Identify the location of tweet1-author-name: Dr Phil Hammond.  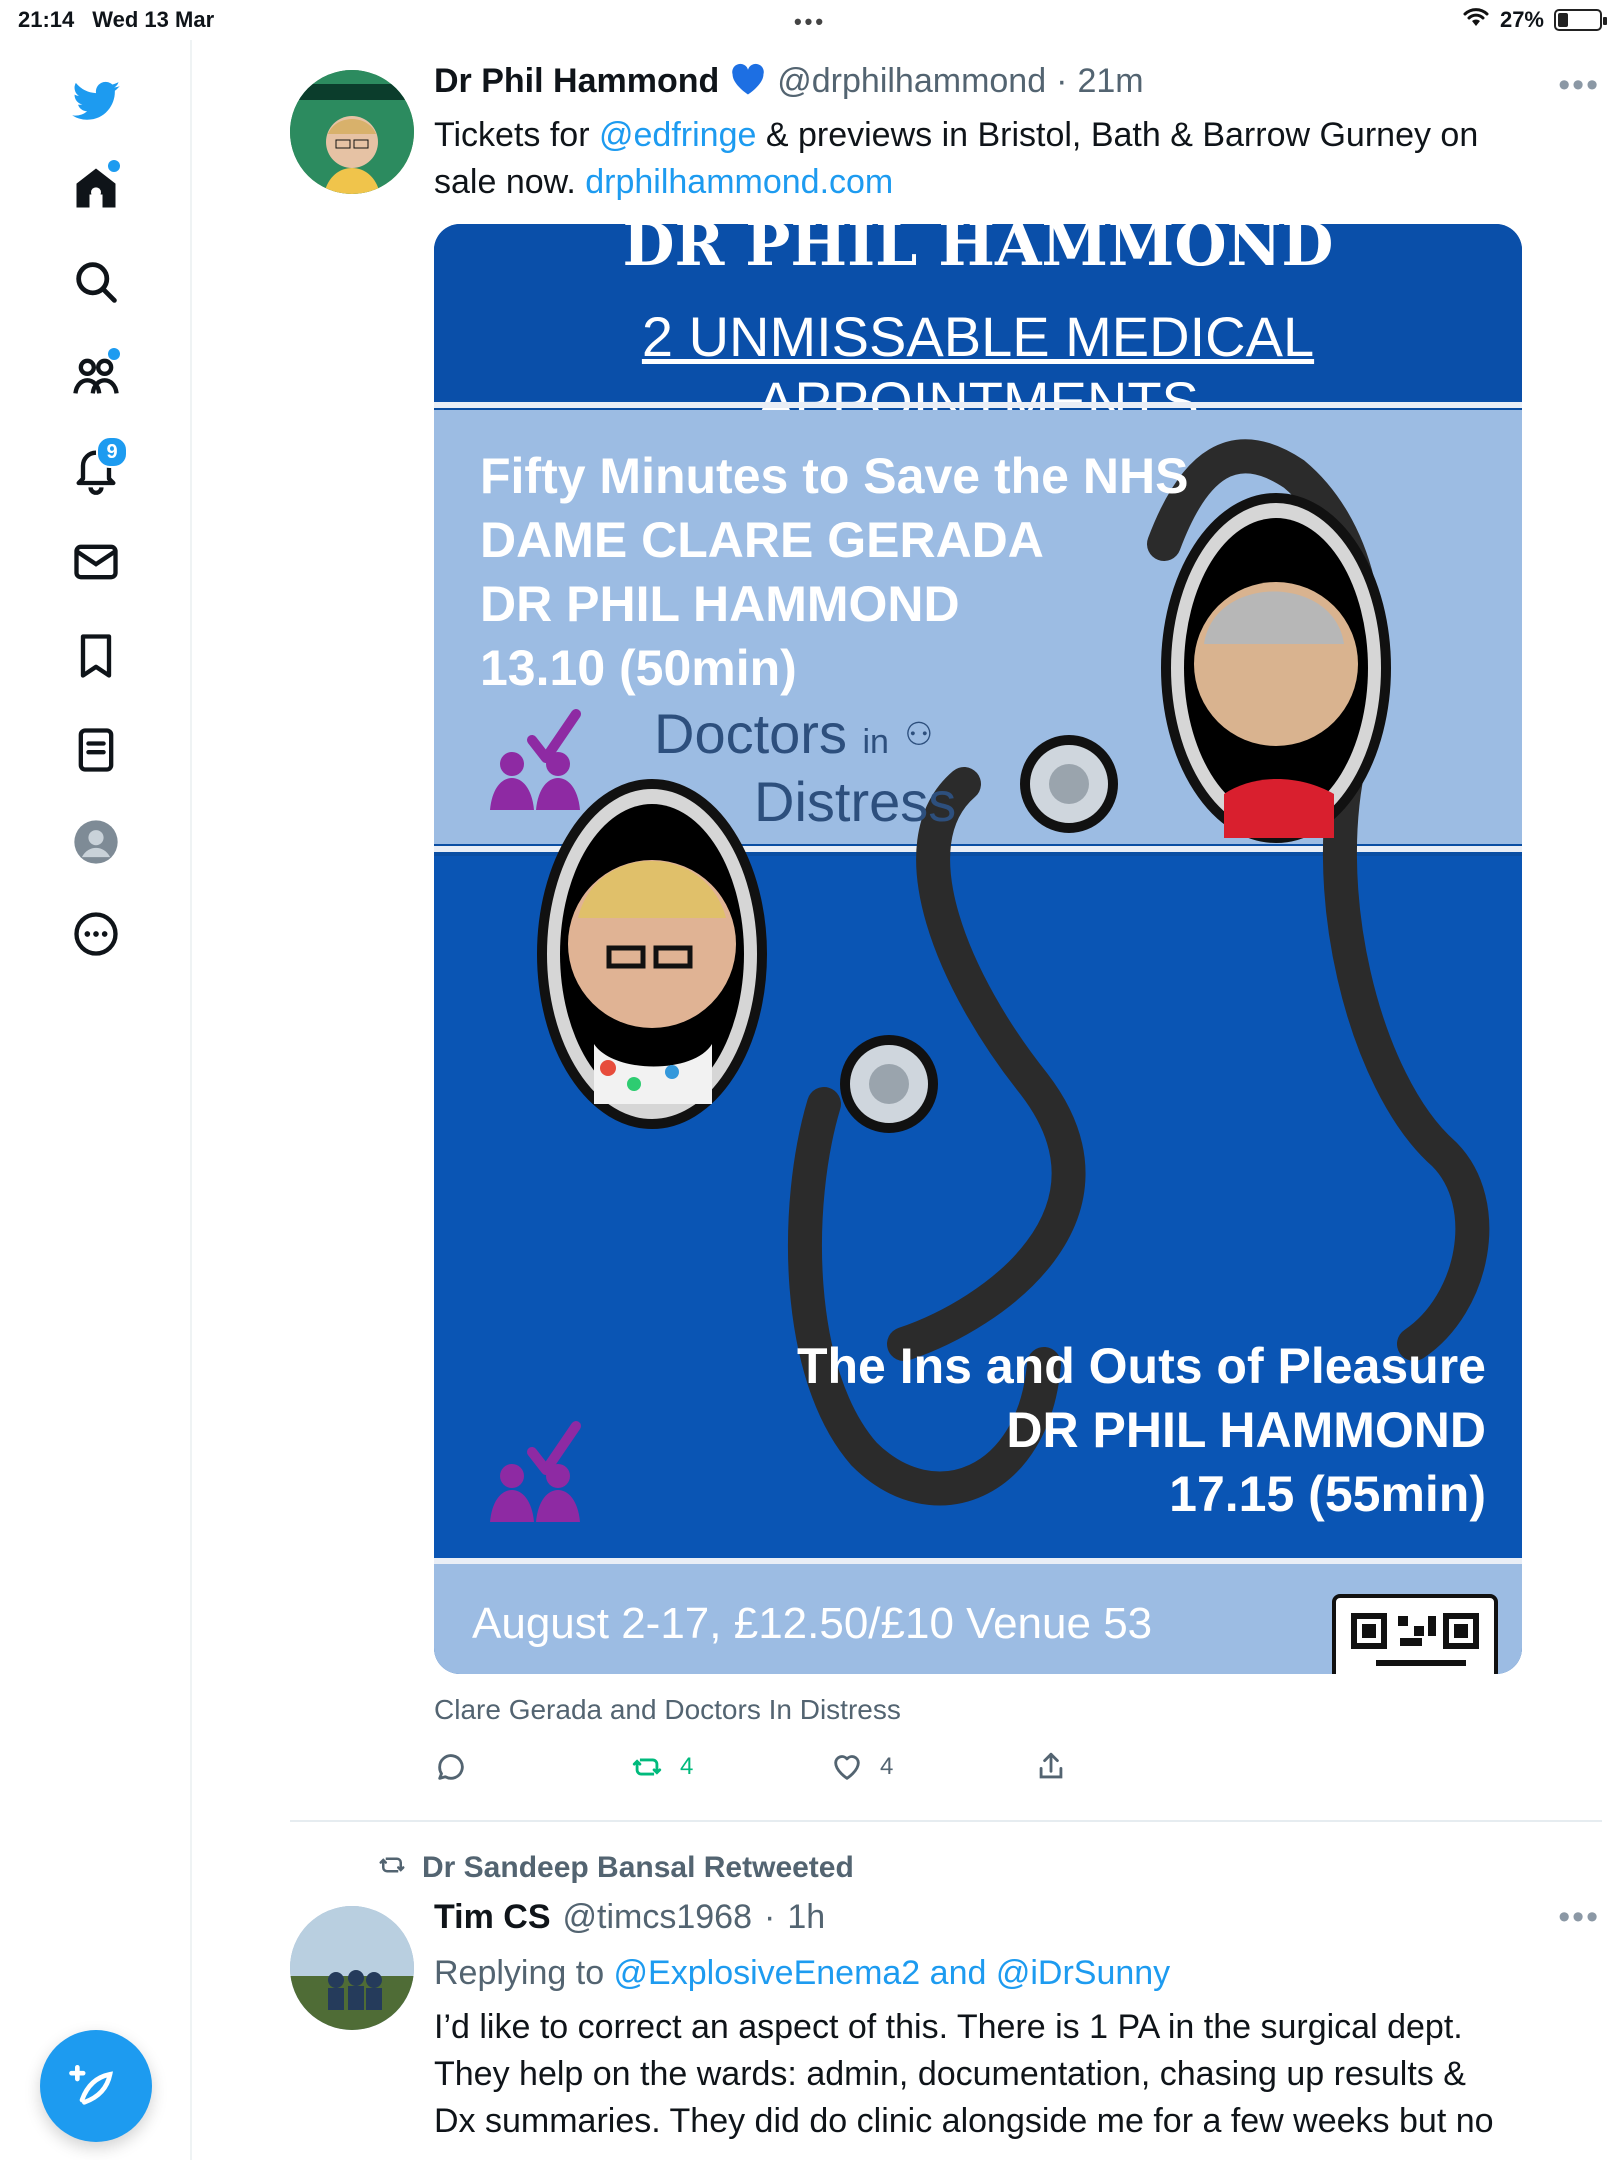
(576, 81).